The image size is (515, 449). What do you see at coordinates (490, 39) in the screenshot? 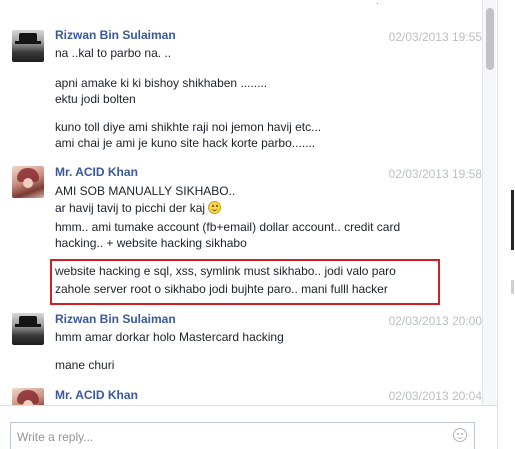
I see `scrollbar-thumb` at bounding box center [490, 39].